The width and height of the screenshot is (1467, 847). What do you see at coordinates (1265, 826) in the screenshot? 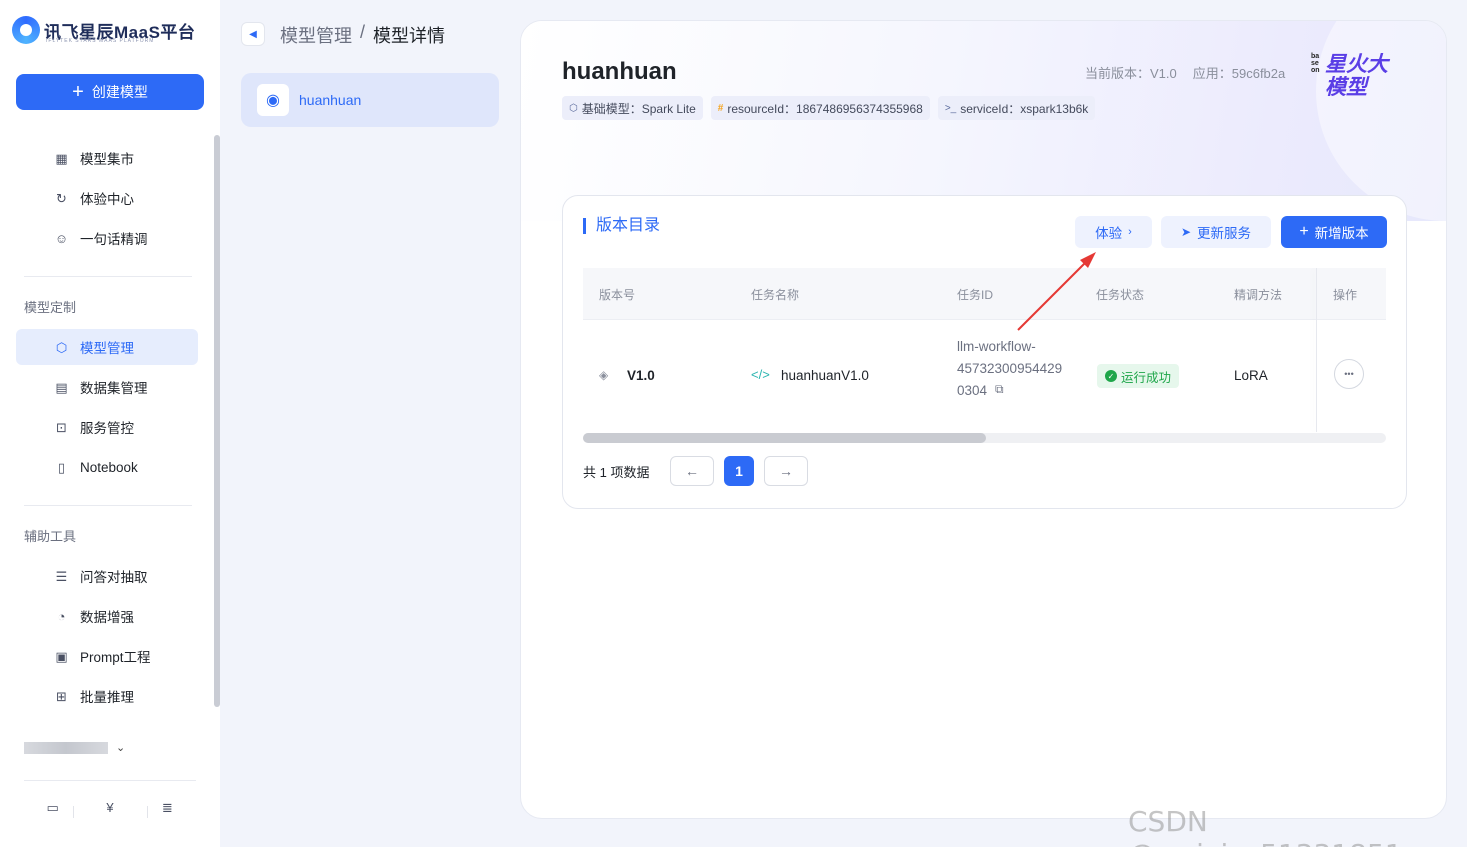
I see `watermark: CSDN @weixin_51331851` at bounding box center [1265, 826].